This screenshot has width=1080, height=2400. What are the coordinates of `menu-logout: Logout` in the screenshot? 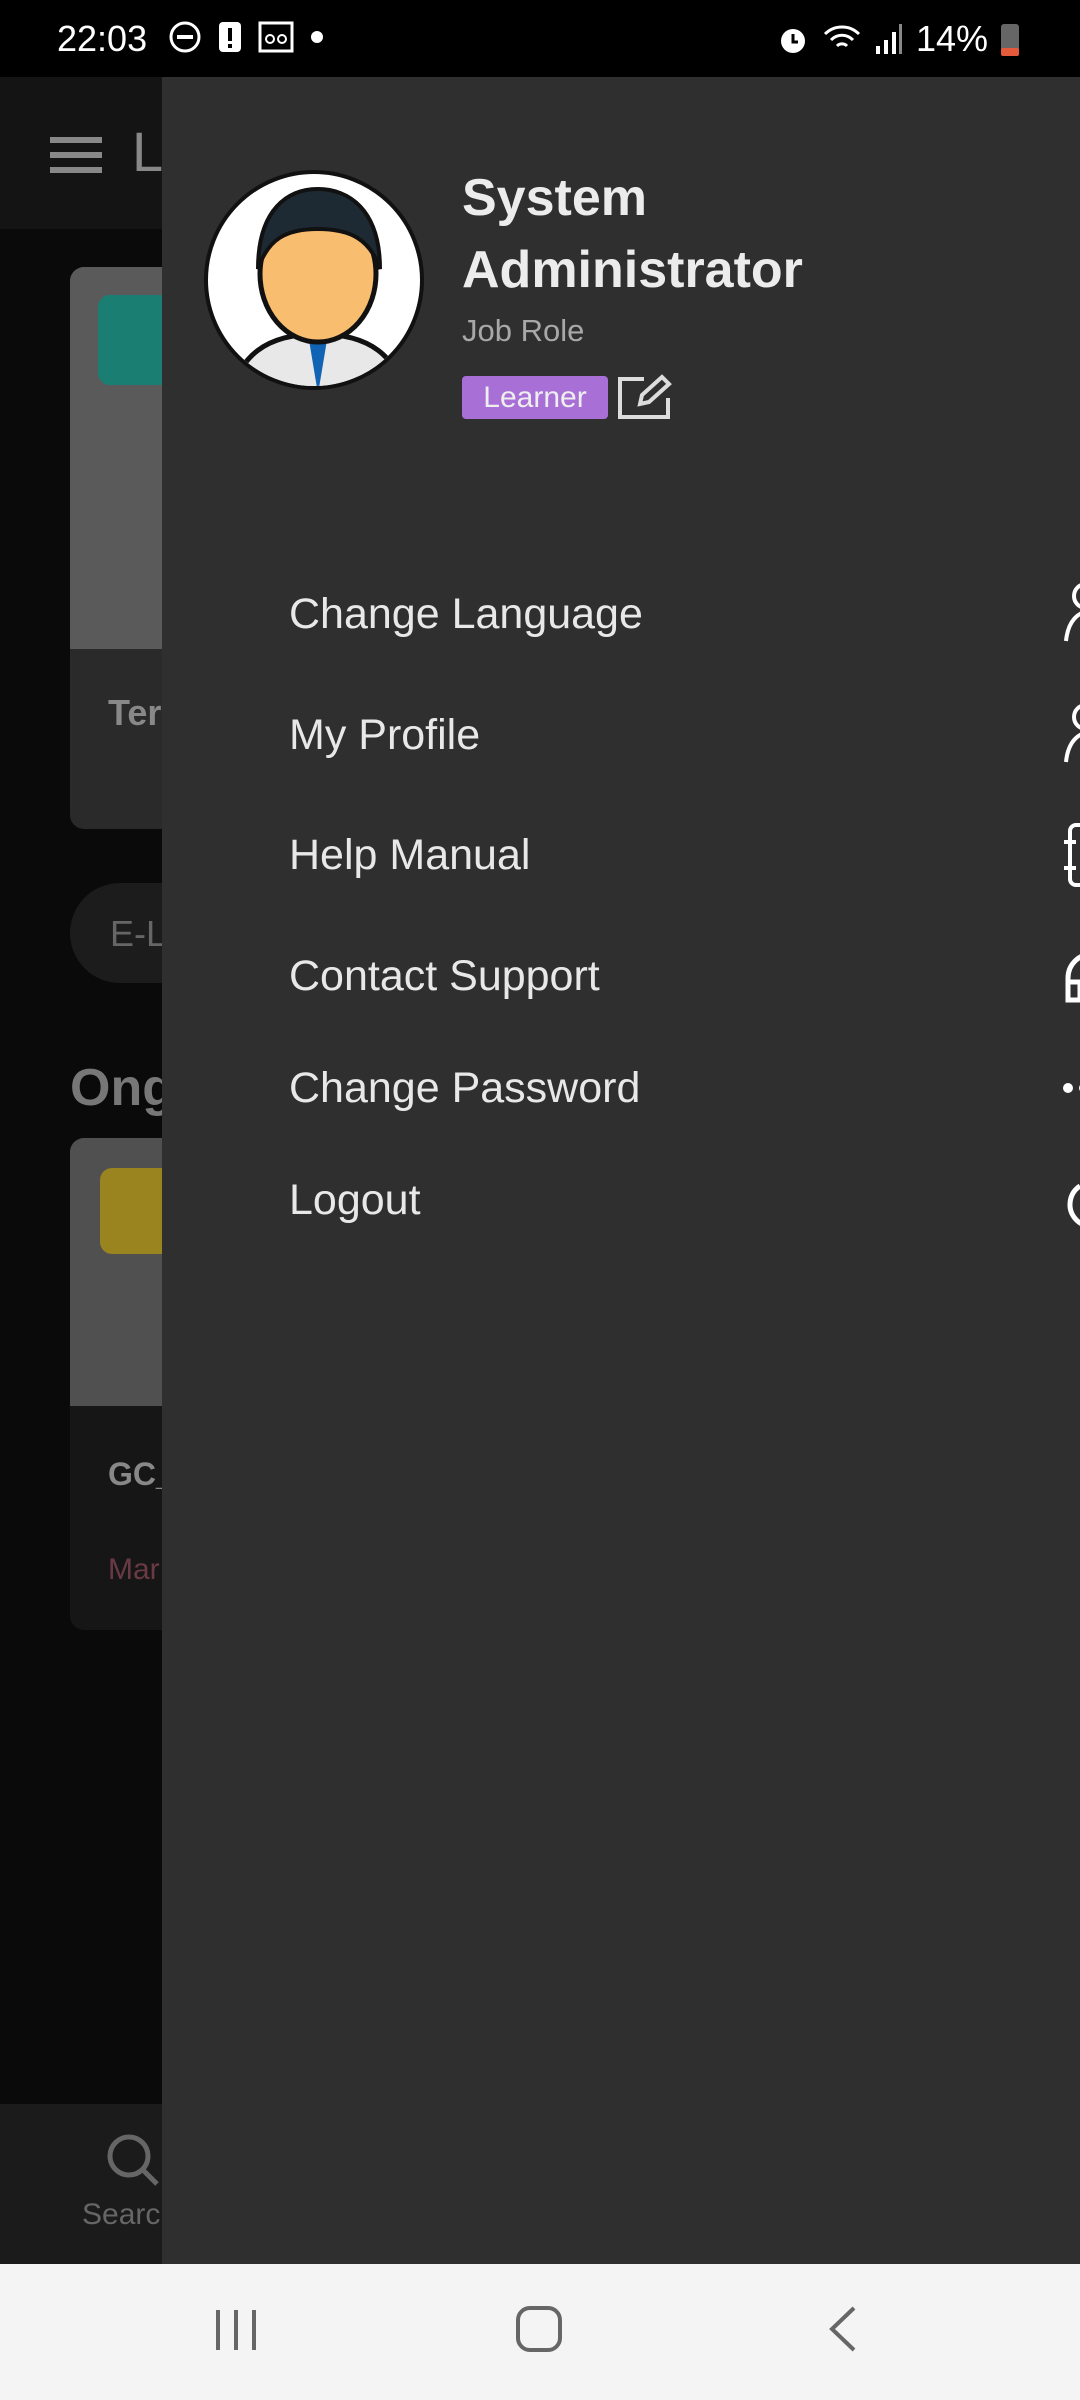 It's located at (684, 1200).